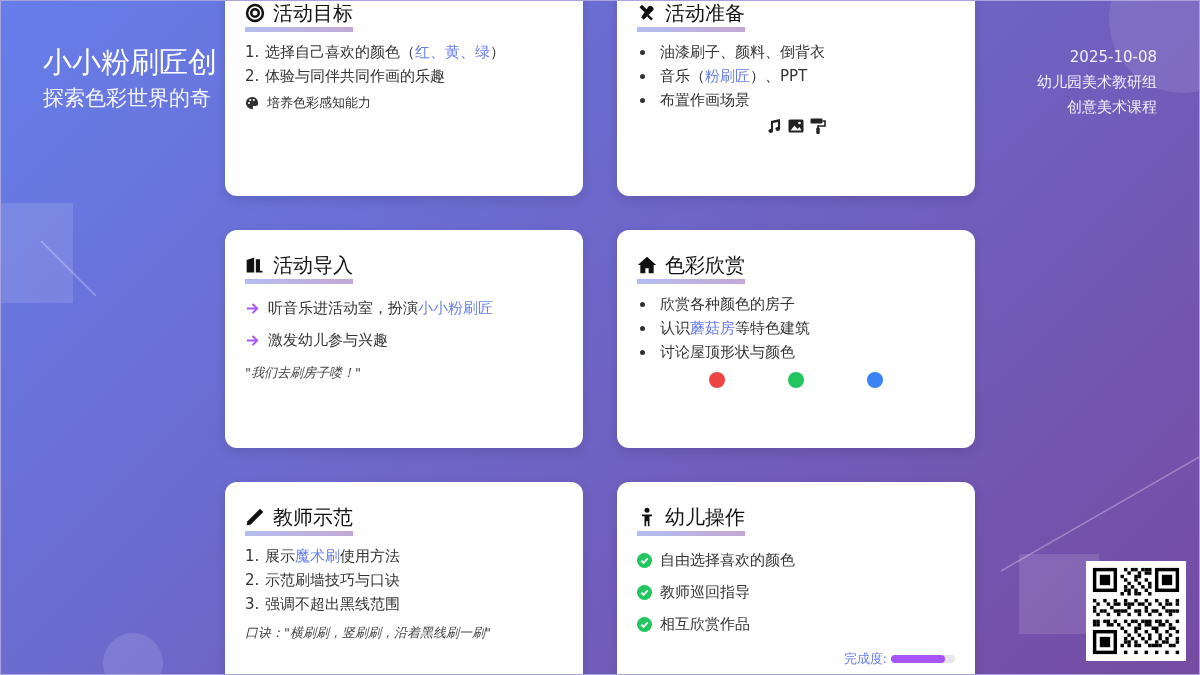  Describe the element at coordinates (705, 624) in the screenshot. I see `list-item-text: 相互欣赏作品` at that location.